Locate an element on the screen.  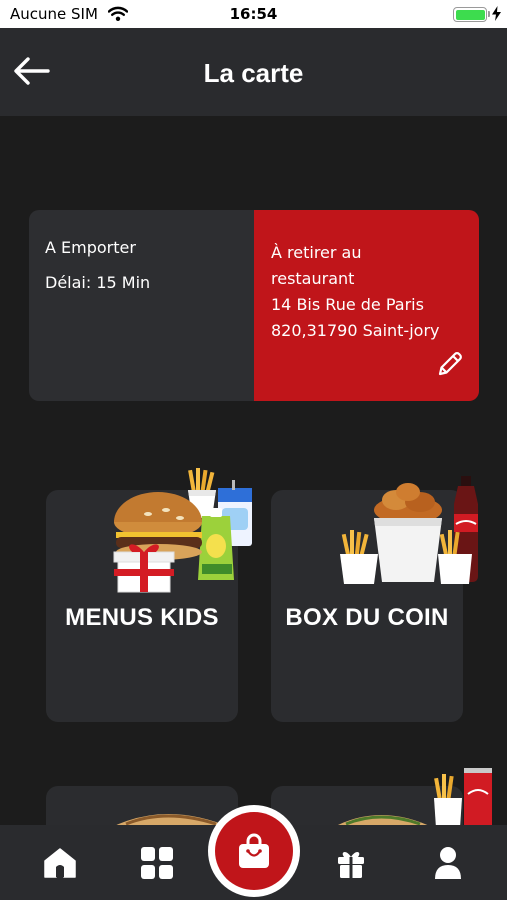
category-label: MENUS KIDS is located at coordinates (142, 617).